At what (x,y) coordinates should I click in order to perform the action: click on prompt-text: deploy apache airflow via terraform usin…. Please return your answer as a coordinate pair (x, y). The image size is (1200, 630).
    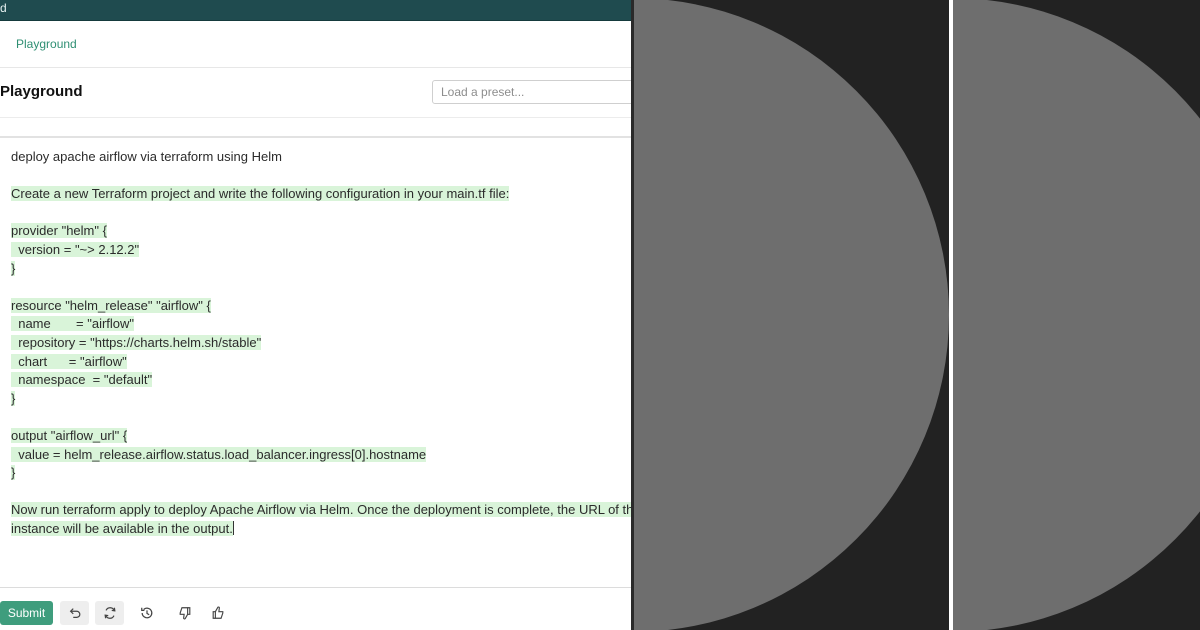
    Looking at the image, I should click on (146, 156).